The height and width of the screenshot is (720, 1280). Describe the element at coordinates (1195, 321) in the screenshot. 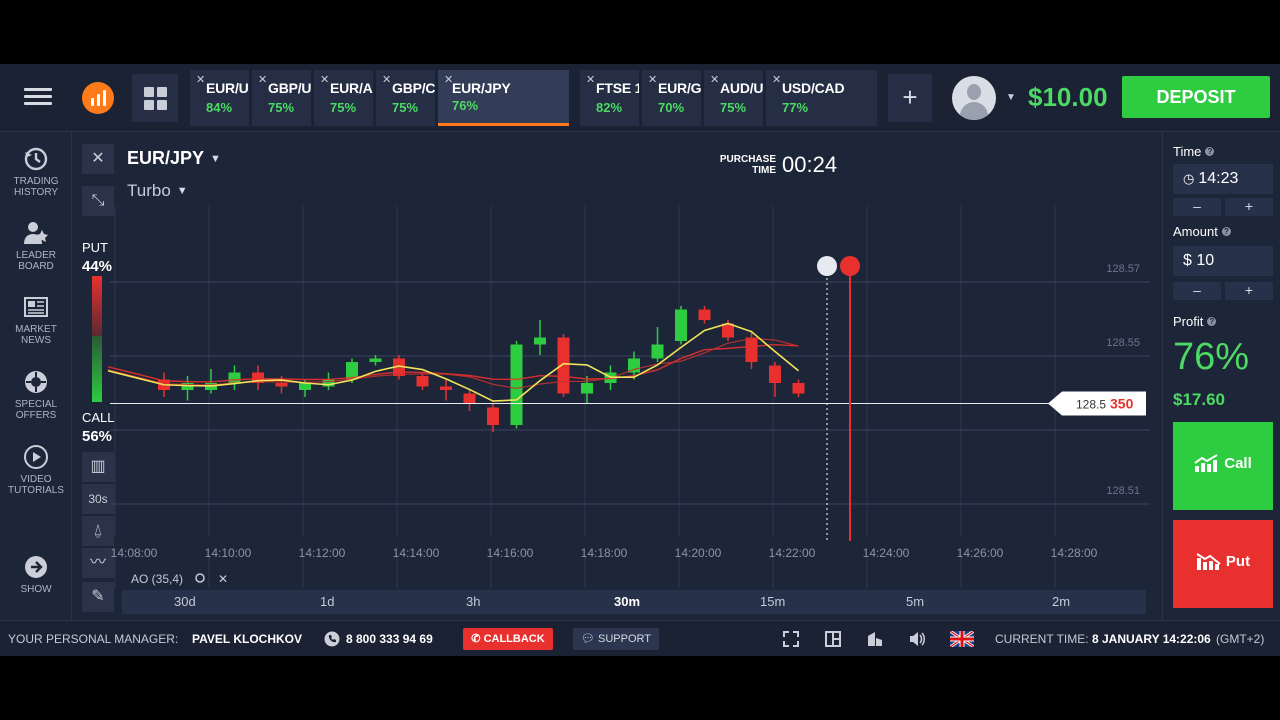

I see `profit-label: Profit?` at that location.